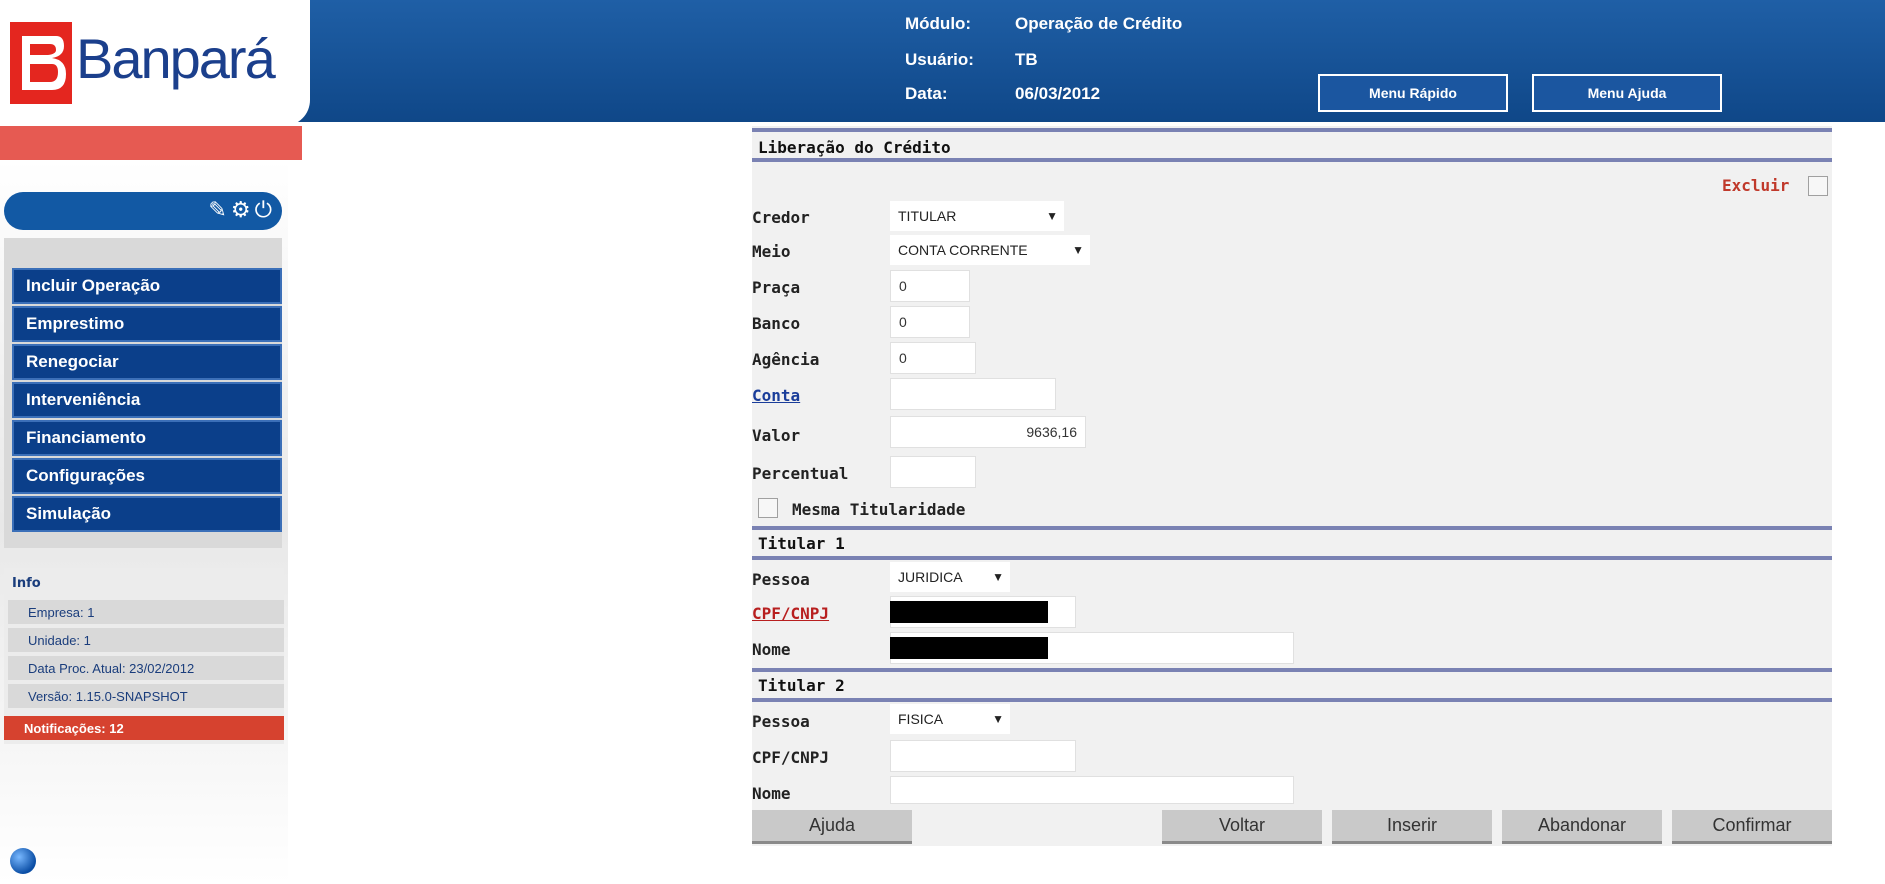  Describe the element at coordinates (963, 250) in the screenshot. I see `meio-value: CONTA CORRENTE` at that location.